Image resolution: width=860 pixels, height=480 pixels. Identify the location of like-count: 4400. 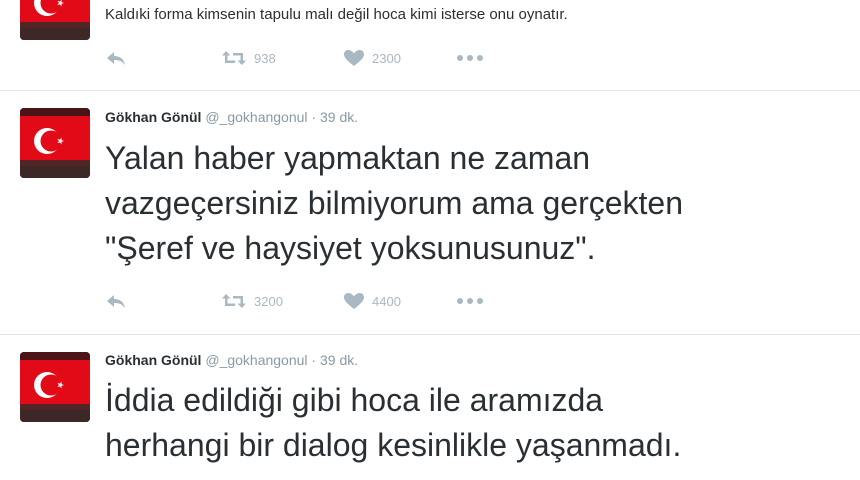
(386, 301).